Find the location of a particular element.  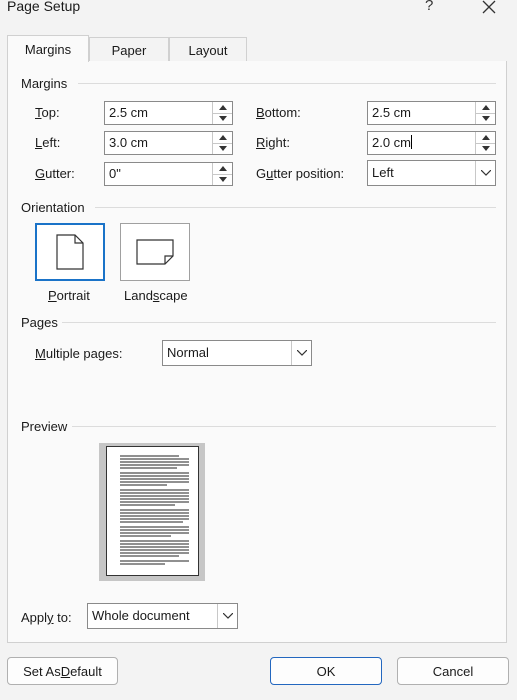

gutter-field: 0" is located at coordinates (168, 174).